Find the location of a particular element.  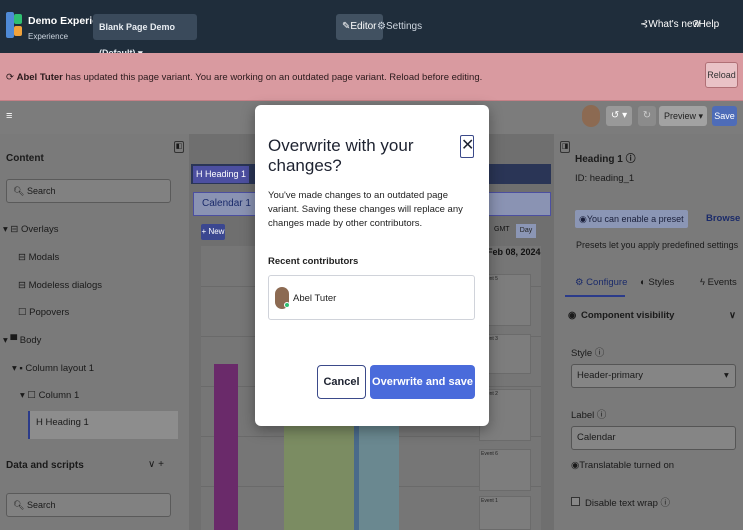

tab-events-label: Events is located at coordinates (722, 282).